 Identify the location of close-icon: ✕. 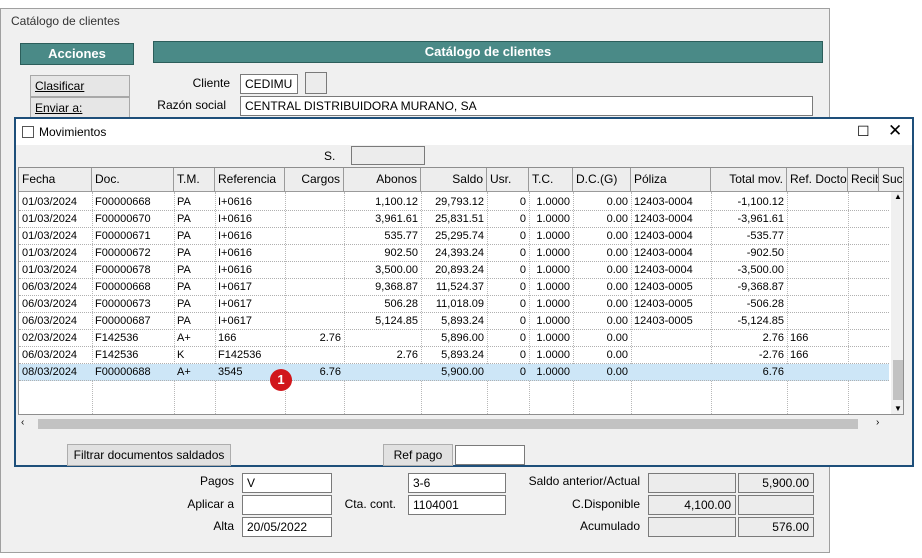
(895, 131).